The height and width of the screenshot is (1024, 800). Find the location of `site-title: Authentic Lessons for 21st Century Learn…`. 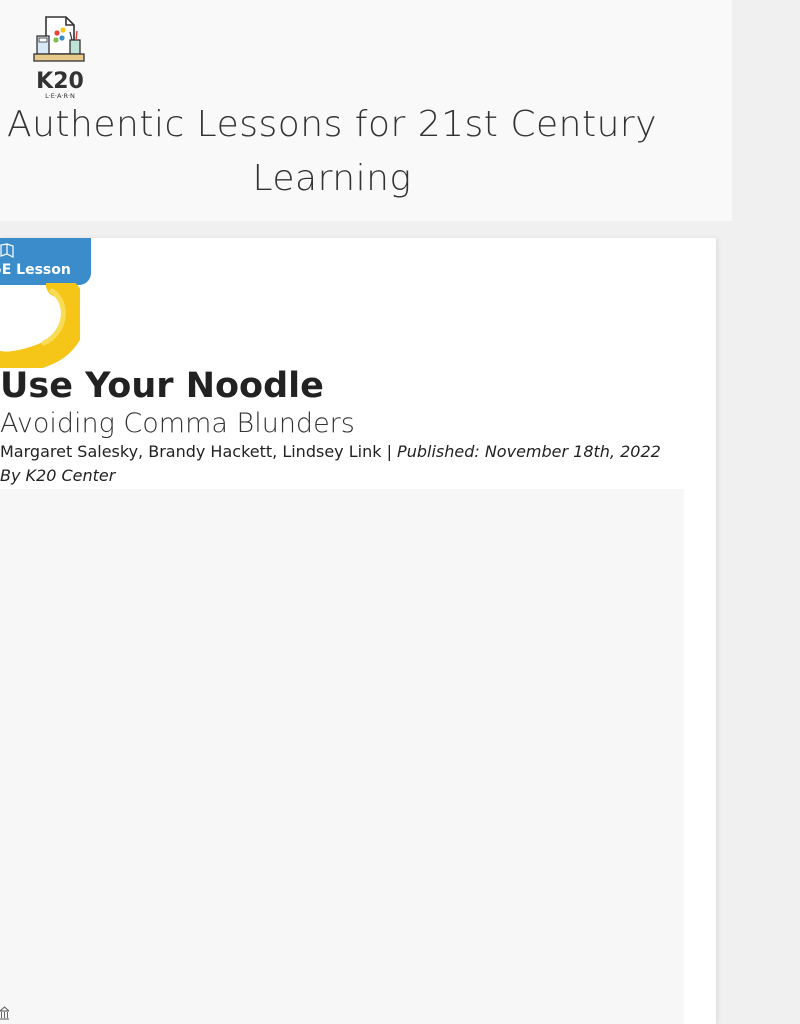

site-title: Authentic Lessons for 21st Century Learn… is located at coordinates (332, 151).